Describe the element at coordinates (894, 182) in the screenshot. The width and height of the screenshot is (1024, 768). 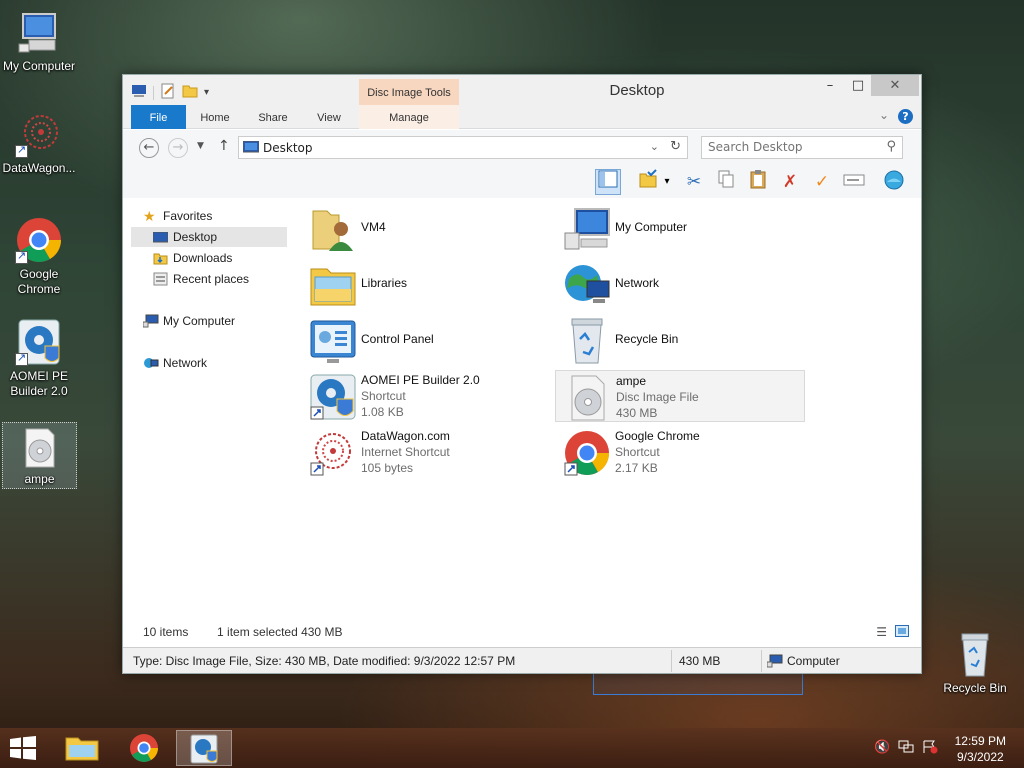
I see `internet-explorer-icon` at that location.